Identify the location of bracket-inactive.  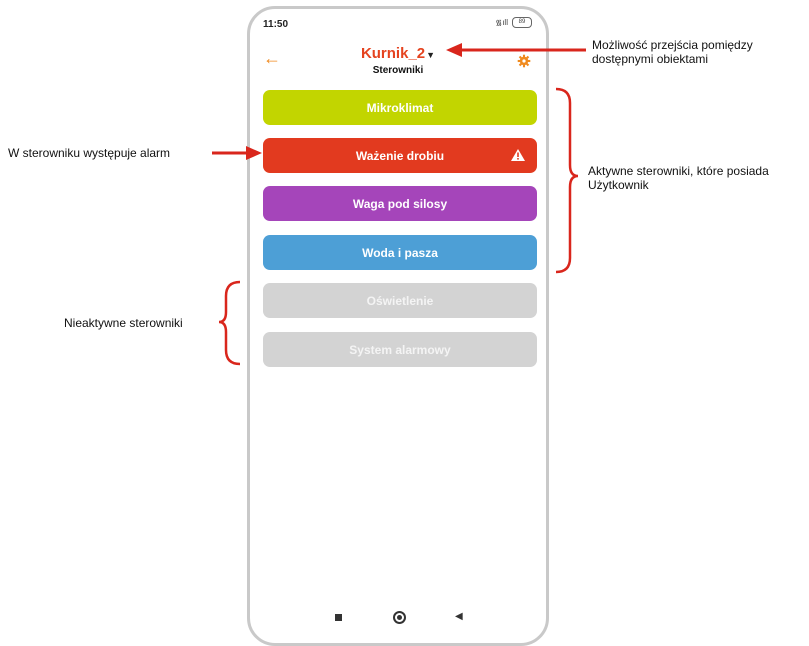
(229, 323).